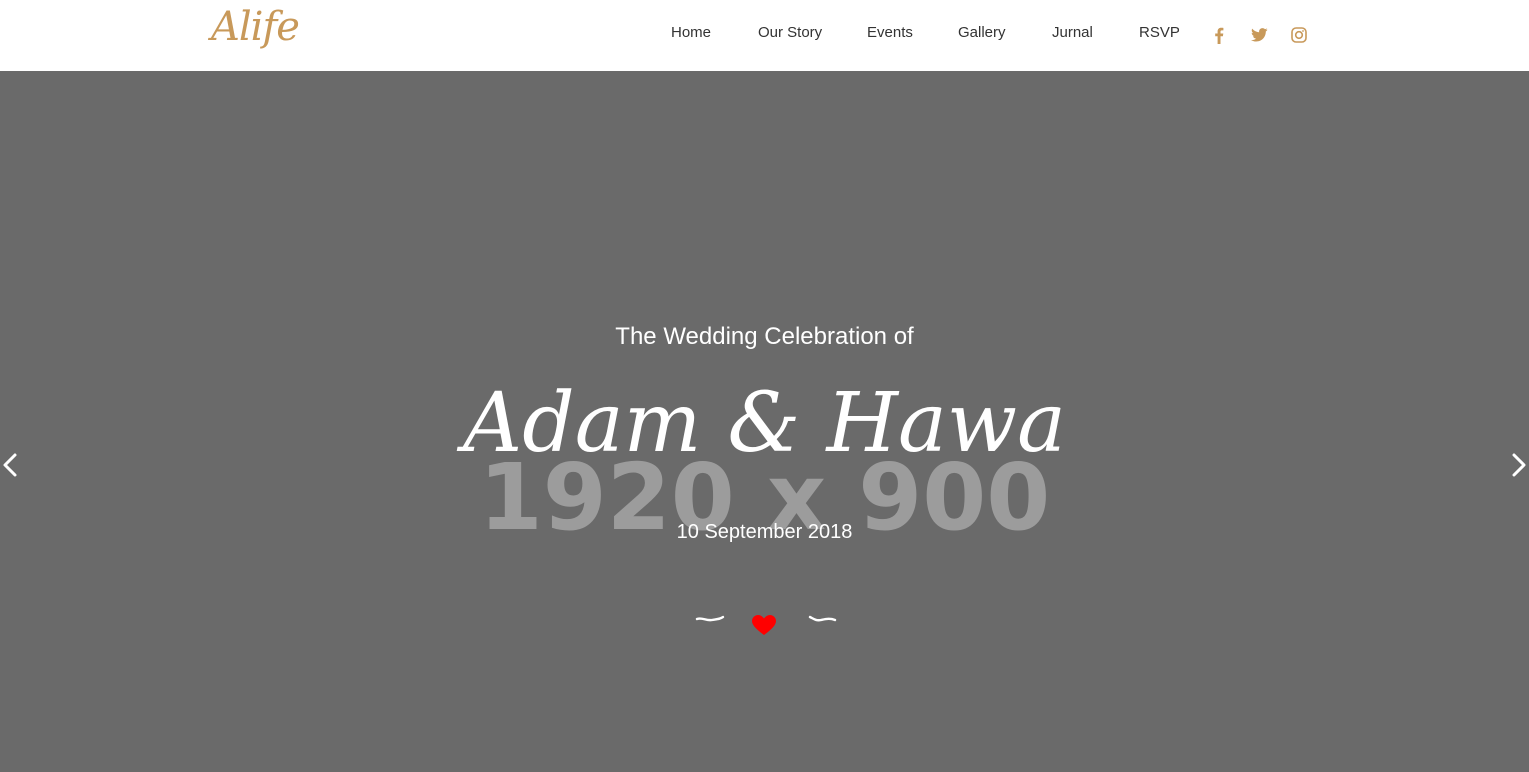  I want to click on heart-icon, so click(764, 625).